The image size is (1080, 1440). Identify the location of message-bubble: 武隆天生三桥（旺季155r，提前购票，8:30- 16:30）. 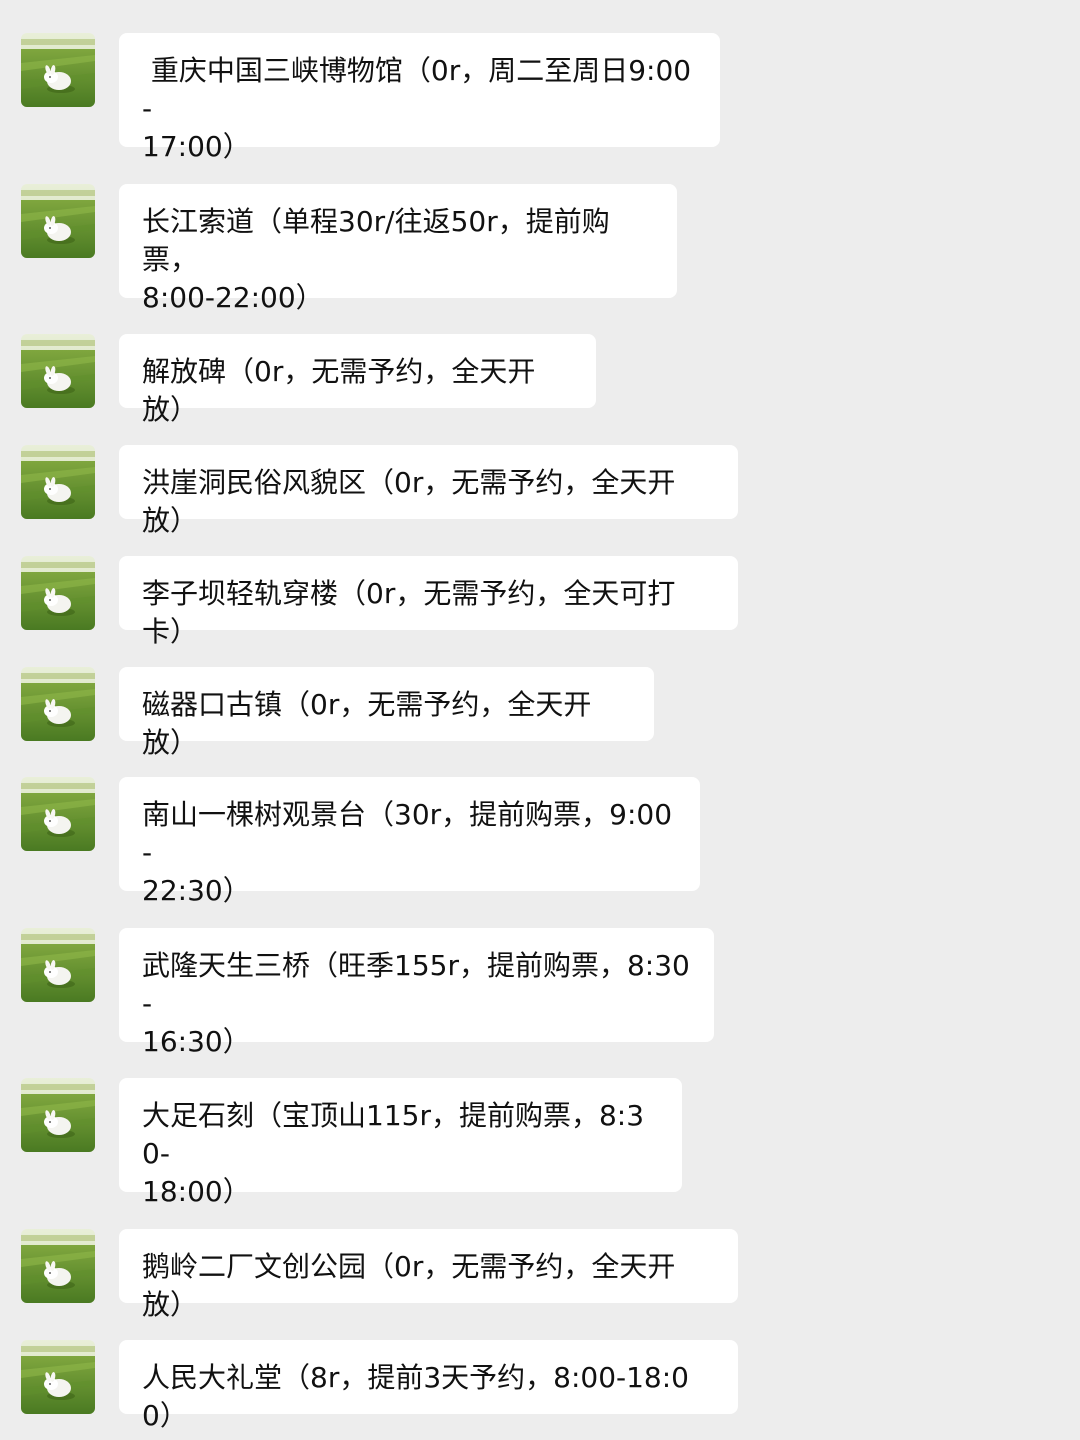
(416, 993).